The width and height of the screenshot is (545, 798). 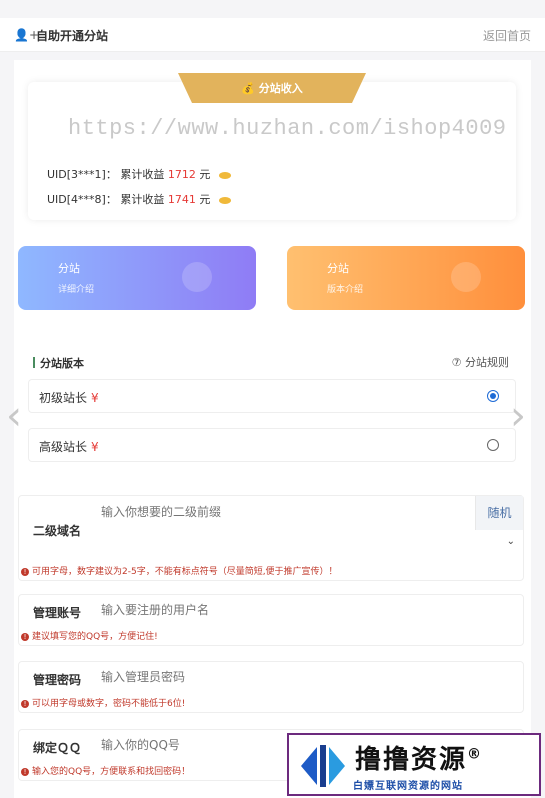 I want to click on logo-mark-icon, so click(x=323, y=766).